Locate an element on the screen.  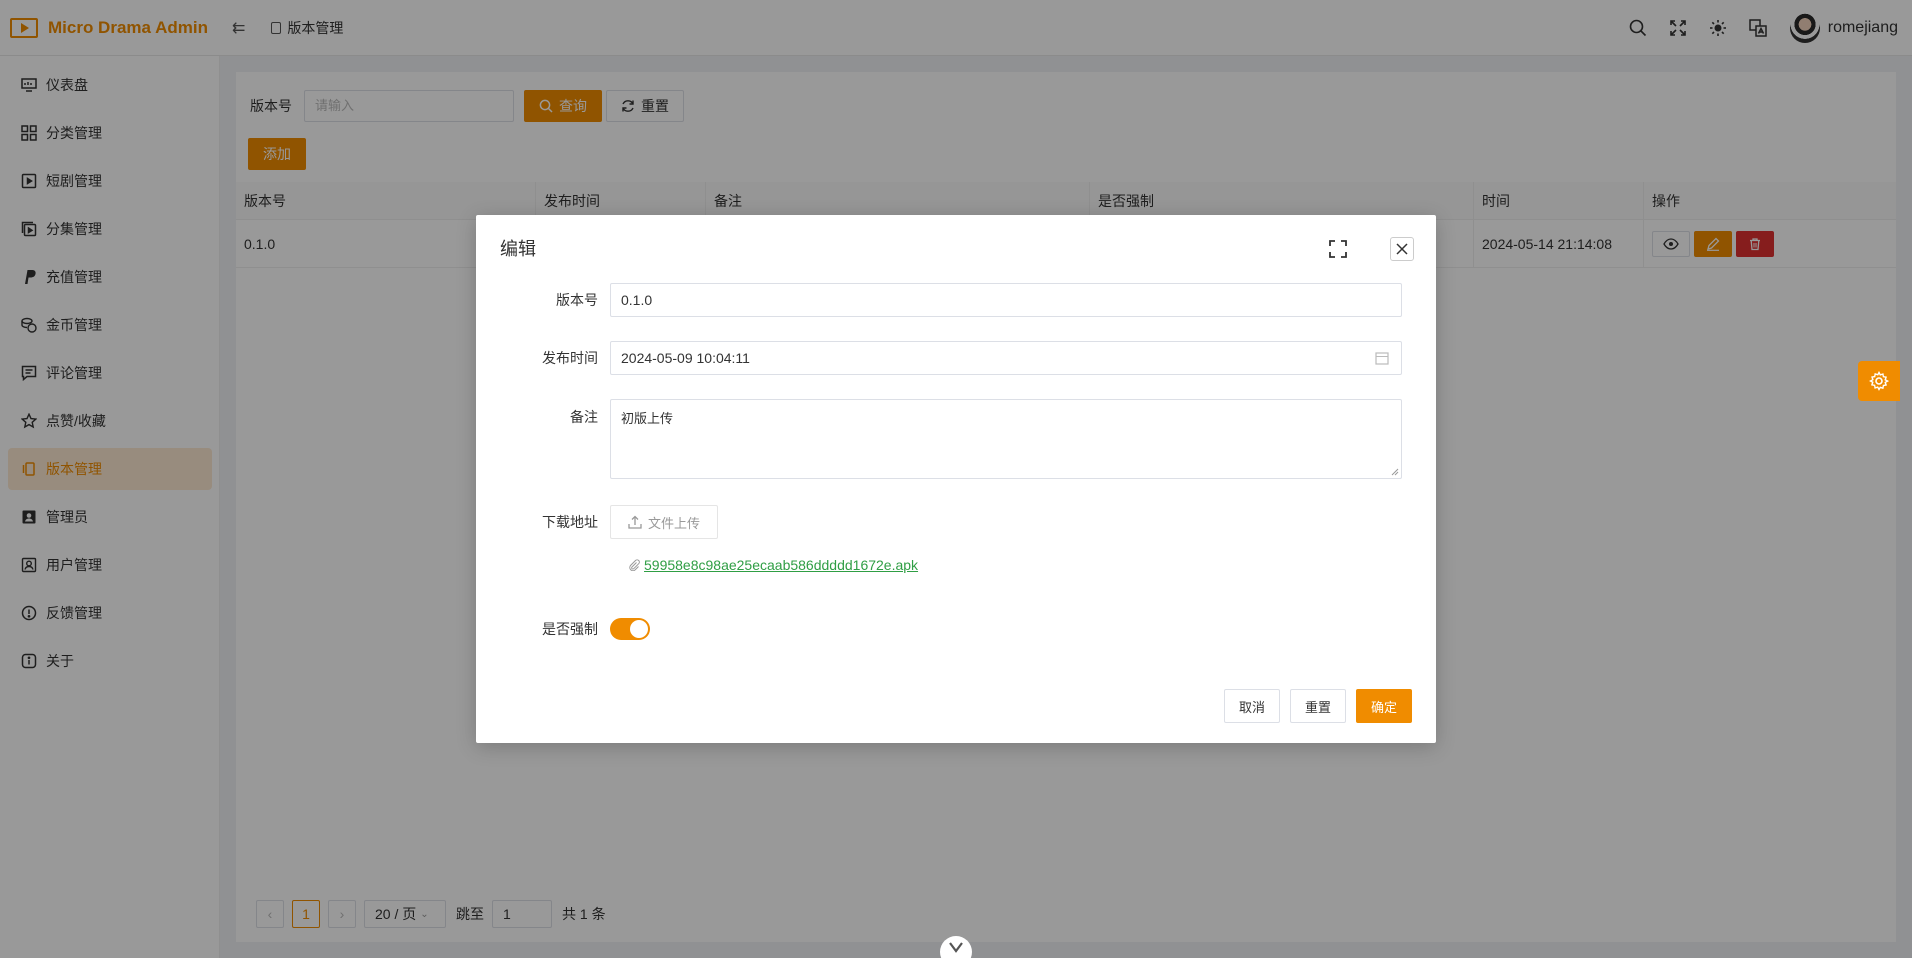
download-label: 下载地址 is located at coordinates (570, 522).